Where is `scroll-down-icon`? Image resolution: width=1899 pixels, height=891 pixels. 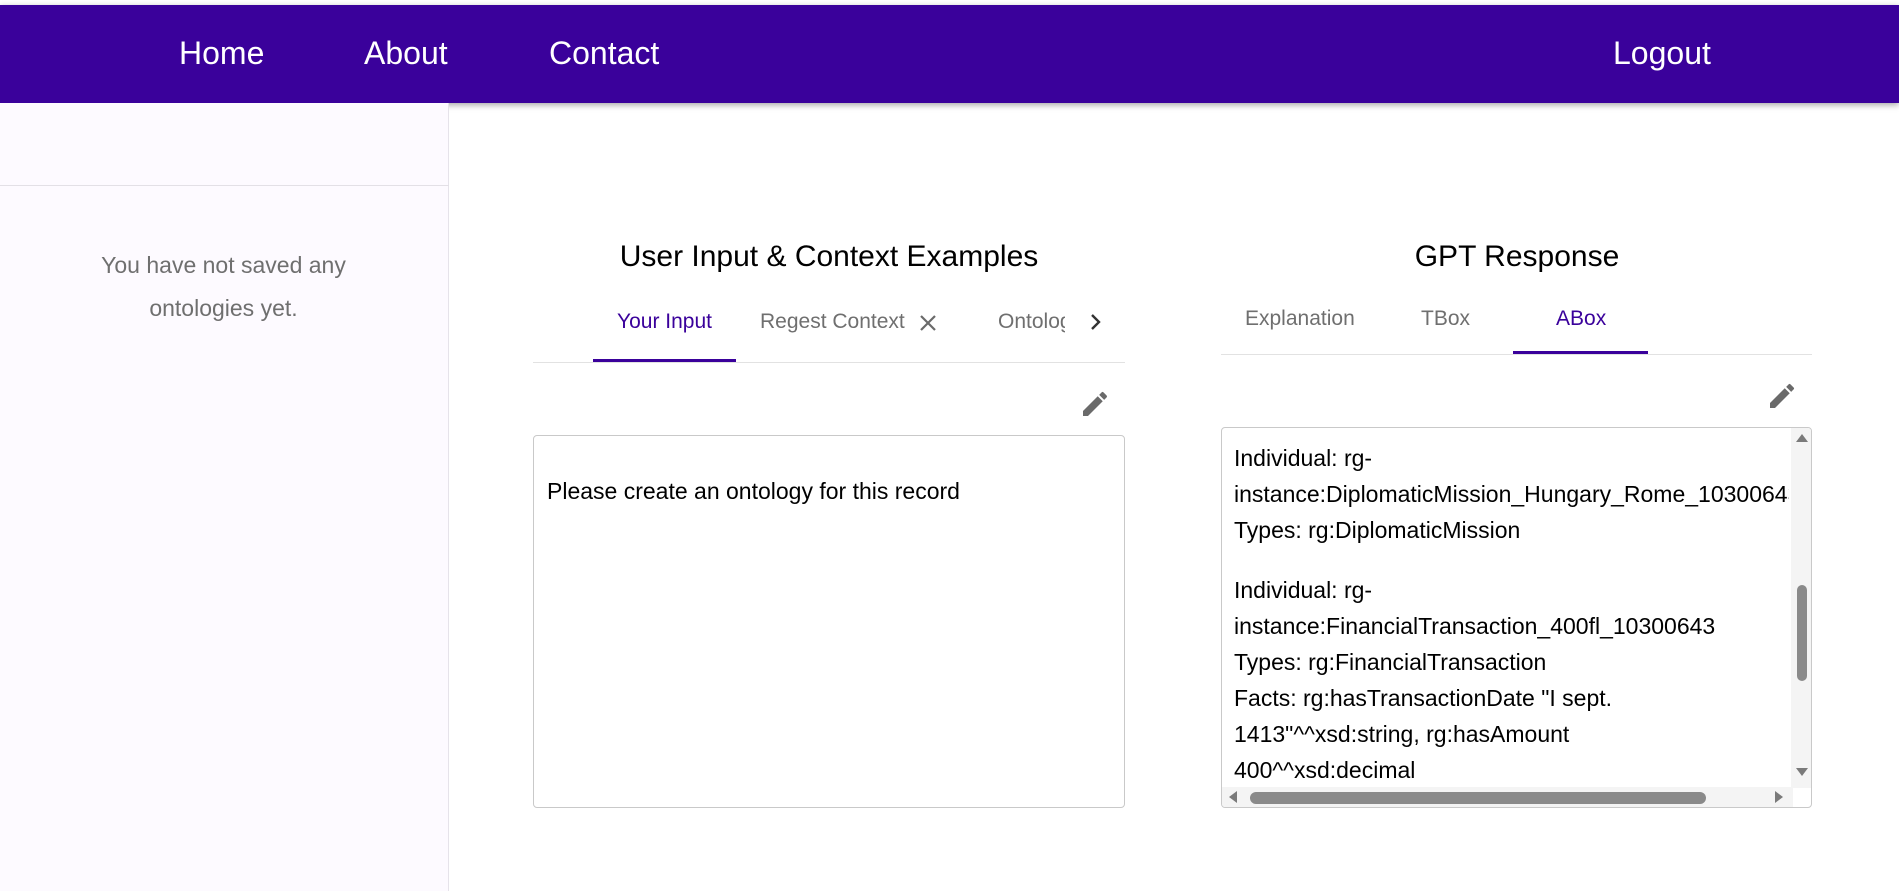
scroll-down-icon is located at coordinates (1802, 772).